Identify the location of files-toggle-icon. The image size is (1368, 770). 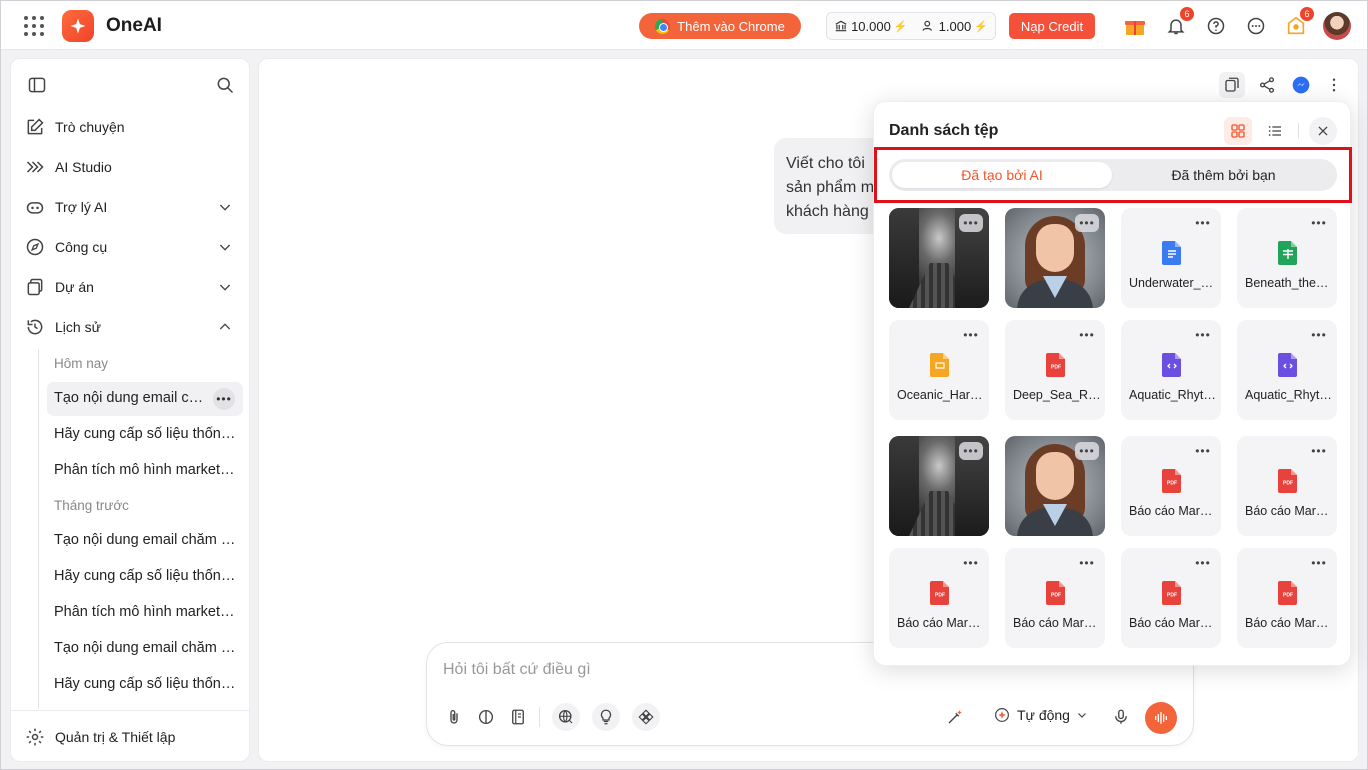
(1232, 85).